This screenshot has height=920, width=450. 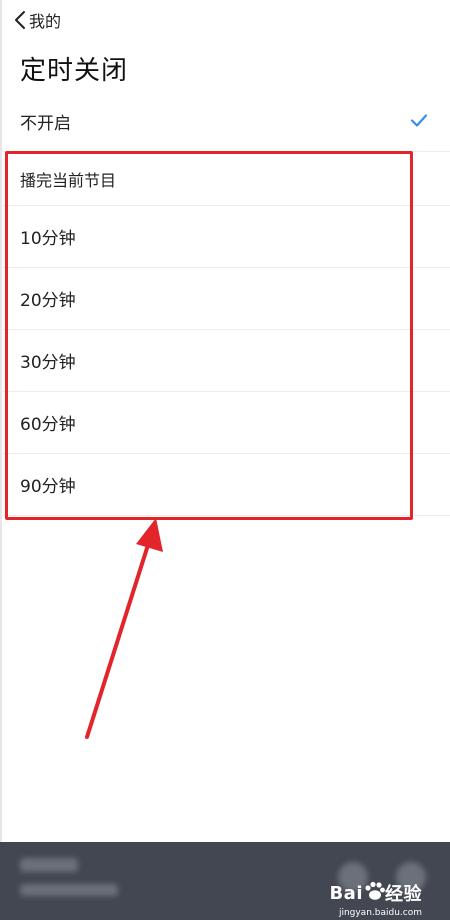 I want to click on back-nav: 我的, so click(x=37, y=20).